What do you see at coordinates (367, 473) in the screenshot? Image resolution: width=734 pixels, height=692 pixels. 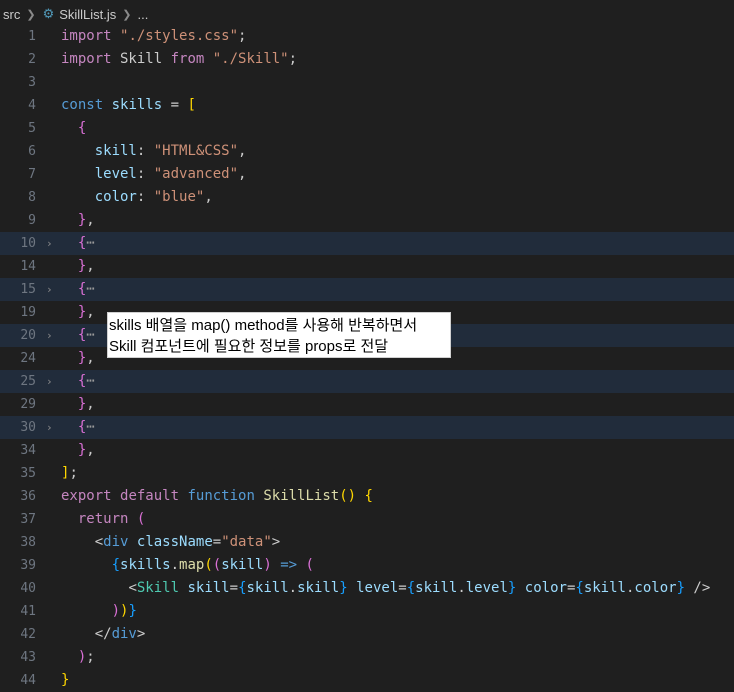 I see `code-line: 35];` at bounding box center [367, 473].